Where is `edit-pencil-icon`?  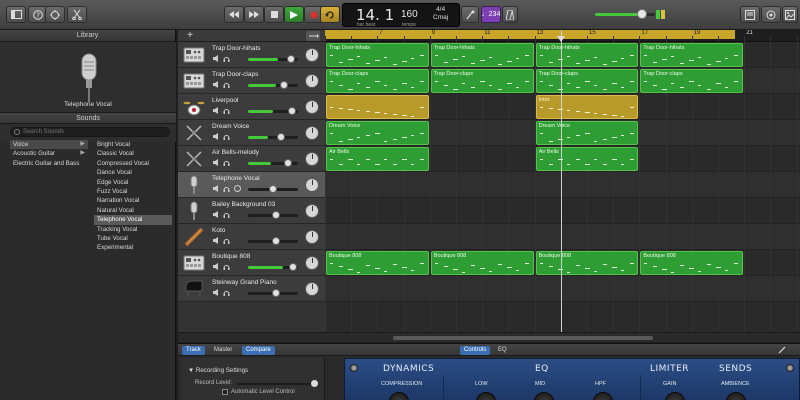
edit-pencil-icon is located at coordinates (782, 351).